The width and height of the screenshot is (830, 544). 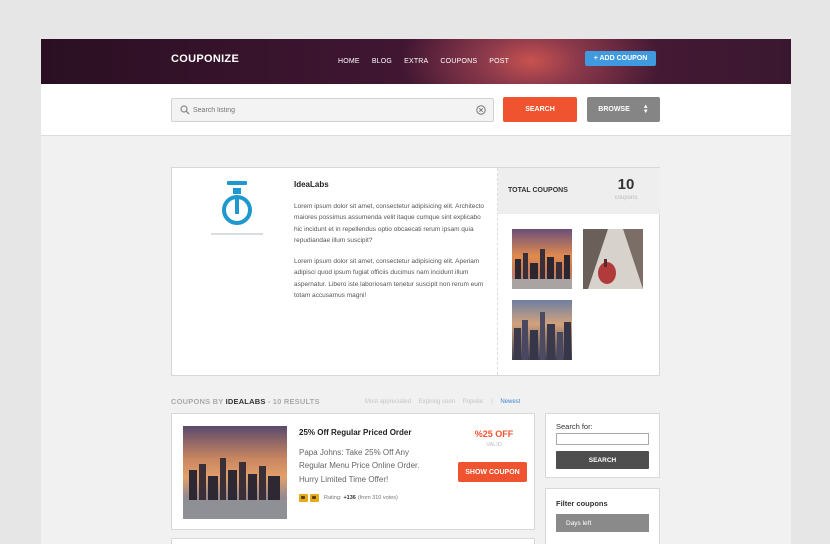 I want to click on filter-days-left: Days left, so click(x=602, y=523).